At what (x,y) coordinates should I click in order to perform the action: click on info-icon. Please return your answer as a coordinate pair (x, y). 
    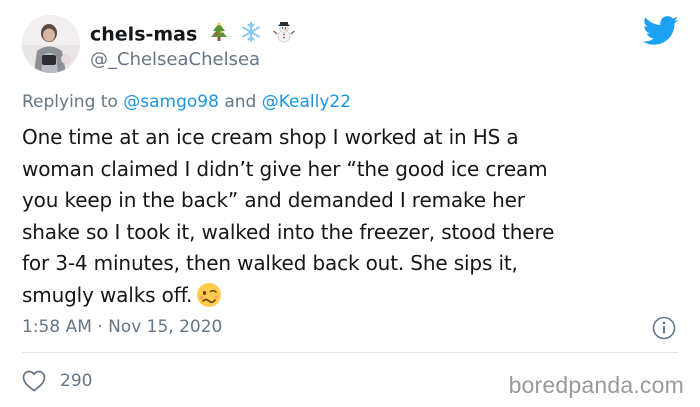
    Looking at the image, I should click on (664, 328).